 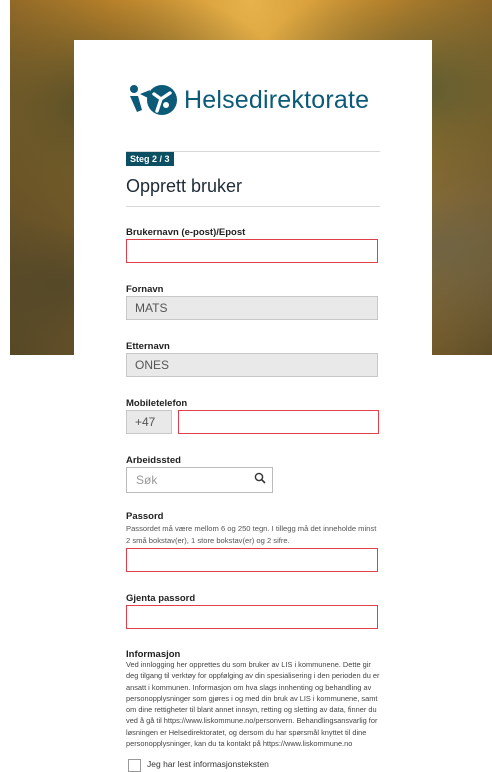 What do you see at coordinates (145, 516) in the screenshot?
I see `password-label: Passord` at bounding box center [145, 516].